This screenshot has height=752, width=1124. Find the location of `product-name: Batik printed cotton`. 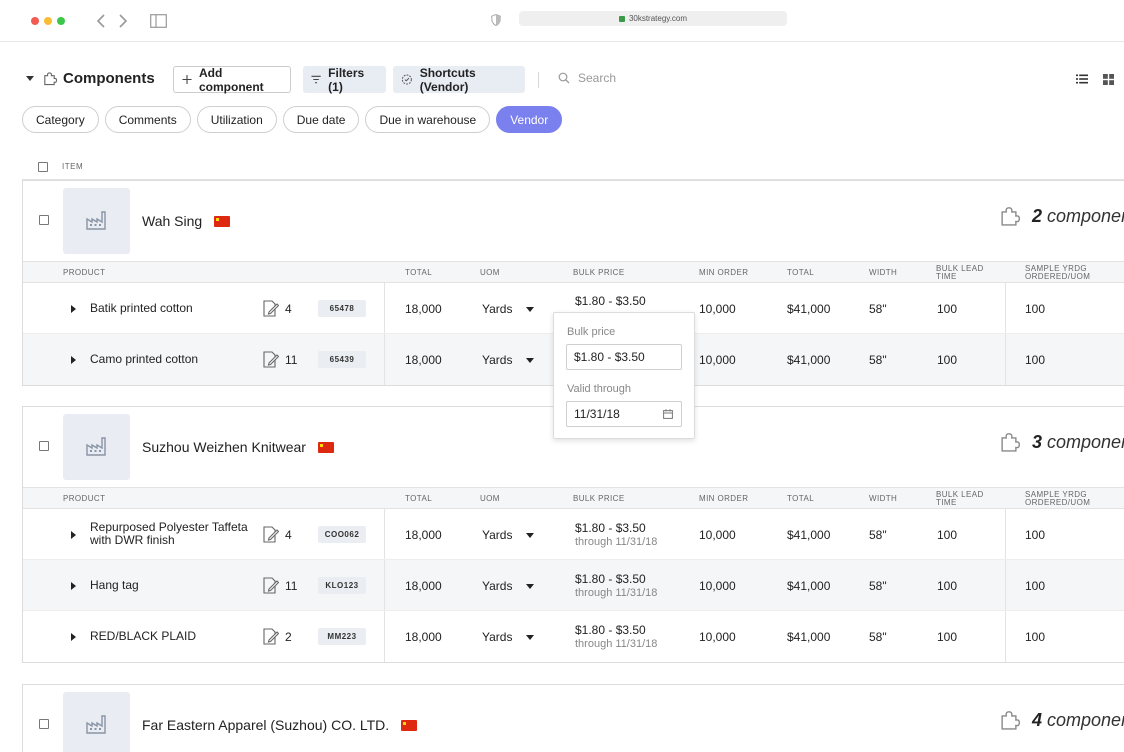

product-name: Batik printed cotton is located at coordinates (172, 308).